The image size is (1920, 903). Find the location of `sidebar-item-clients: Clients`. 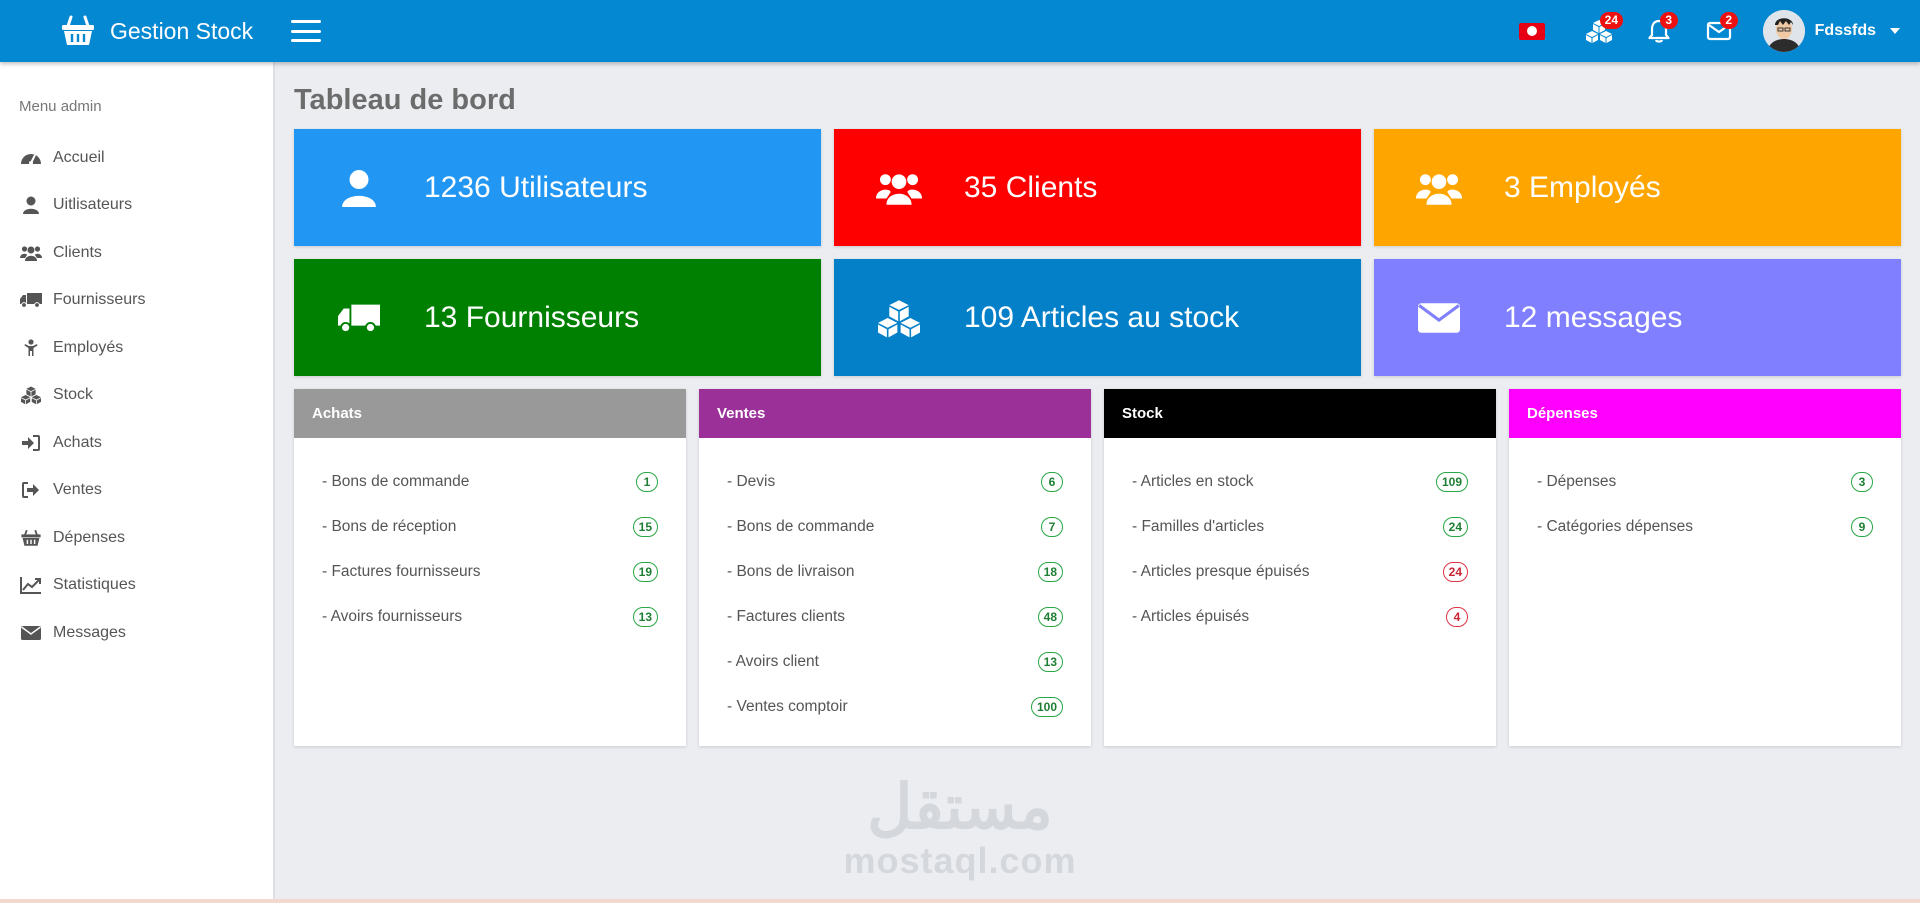

sidebar-item-clients: Clients is located at coordinates (136, 253).